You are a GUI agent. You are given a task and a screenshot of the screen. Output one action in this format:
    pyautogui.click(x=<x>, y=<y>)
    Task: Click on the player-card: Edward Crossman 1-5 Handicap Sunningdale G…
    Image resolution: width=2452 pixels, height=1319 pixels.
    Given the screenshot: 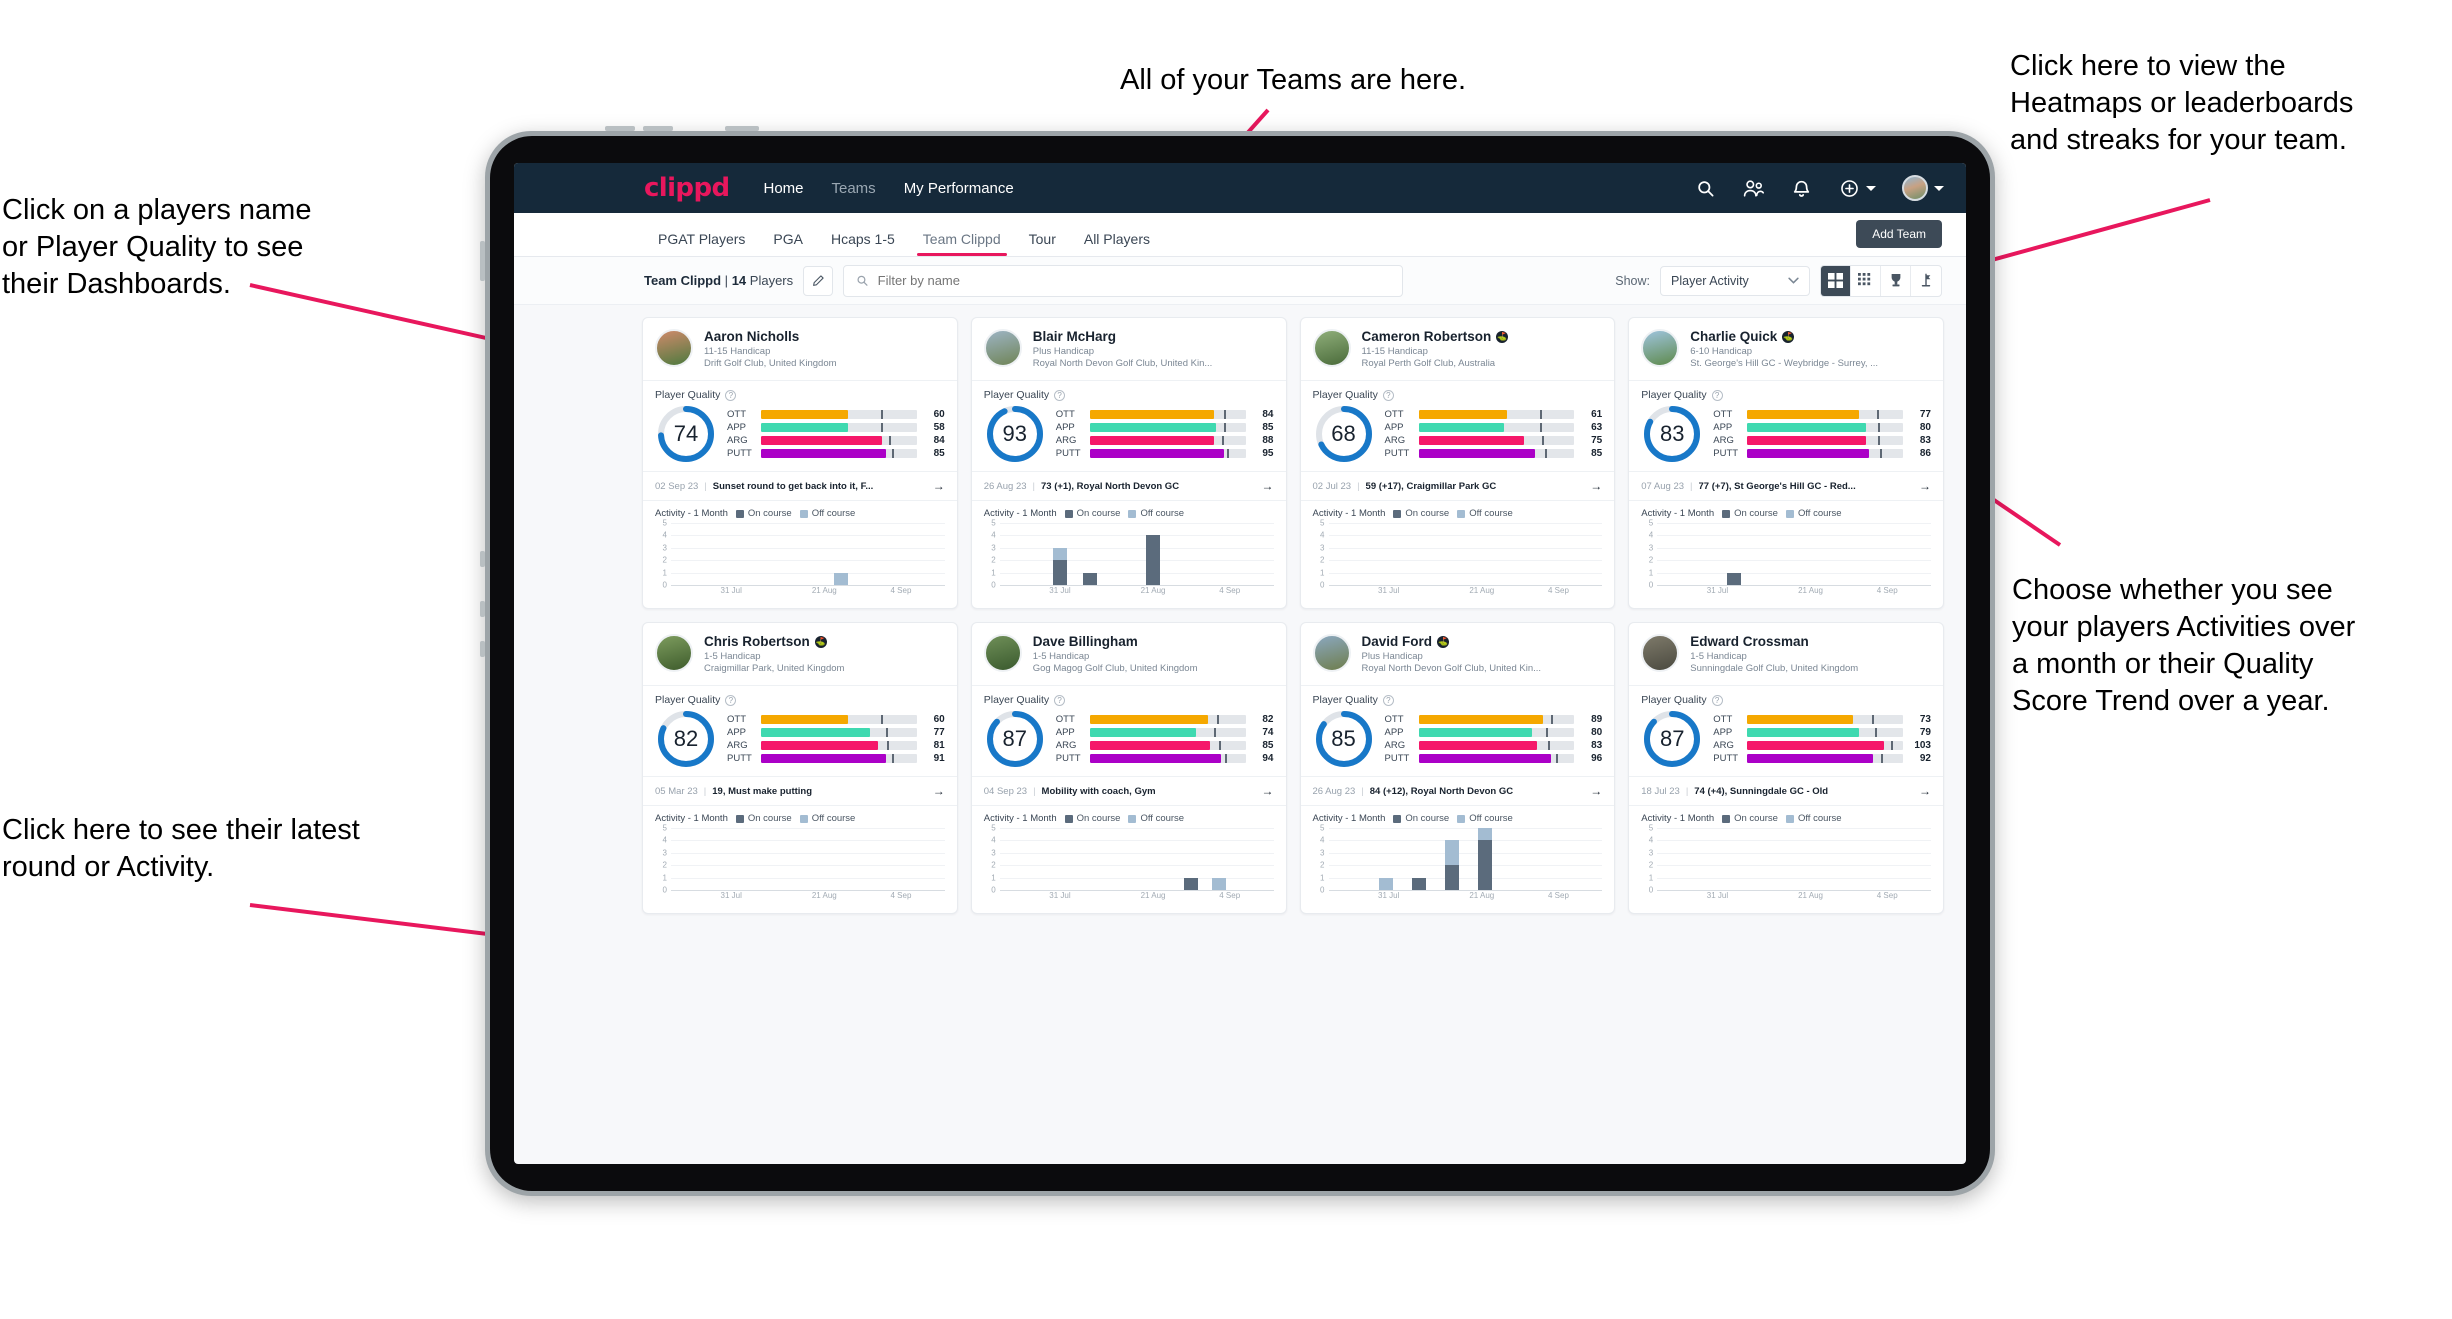 What is the action you would take?
    pyautogui.click(x=1786, y=768)
    